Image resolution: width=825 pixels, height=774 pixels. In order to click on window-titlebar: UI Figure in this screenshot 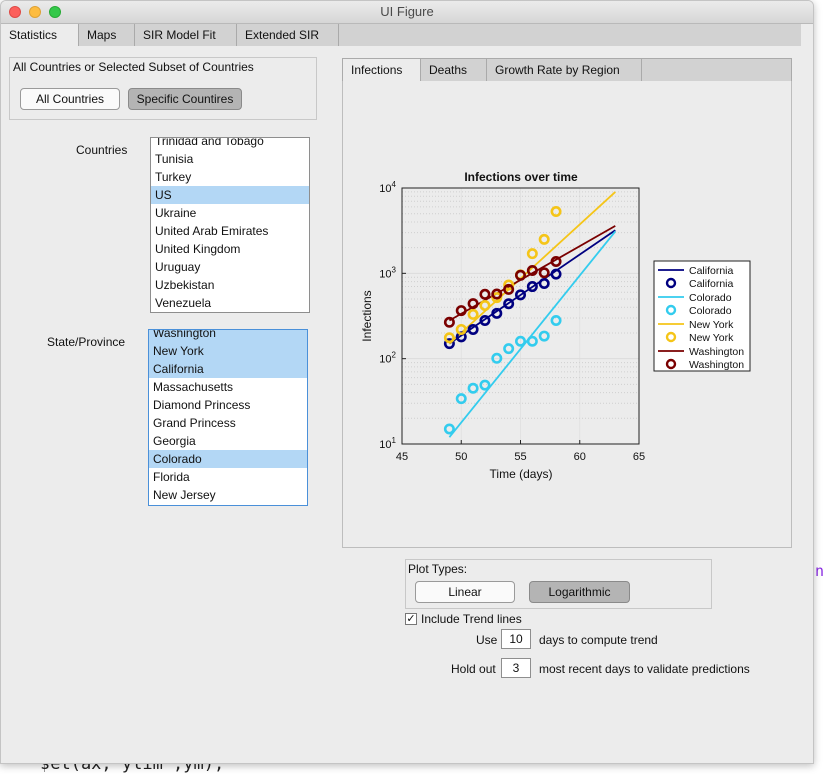, I will do `click(407, 12)`.